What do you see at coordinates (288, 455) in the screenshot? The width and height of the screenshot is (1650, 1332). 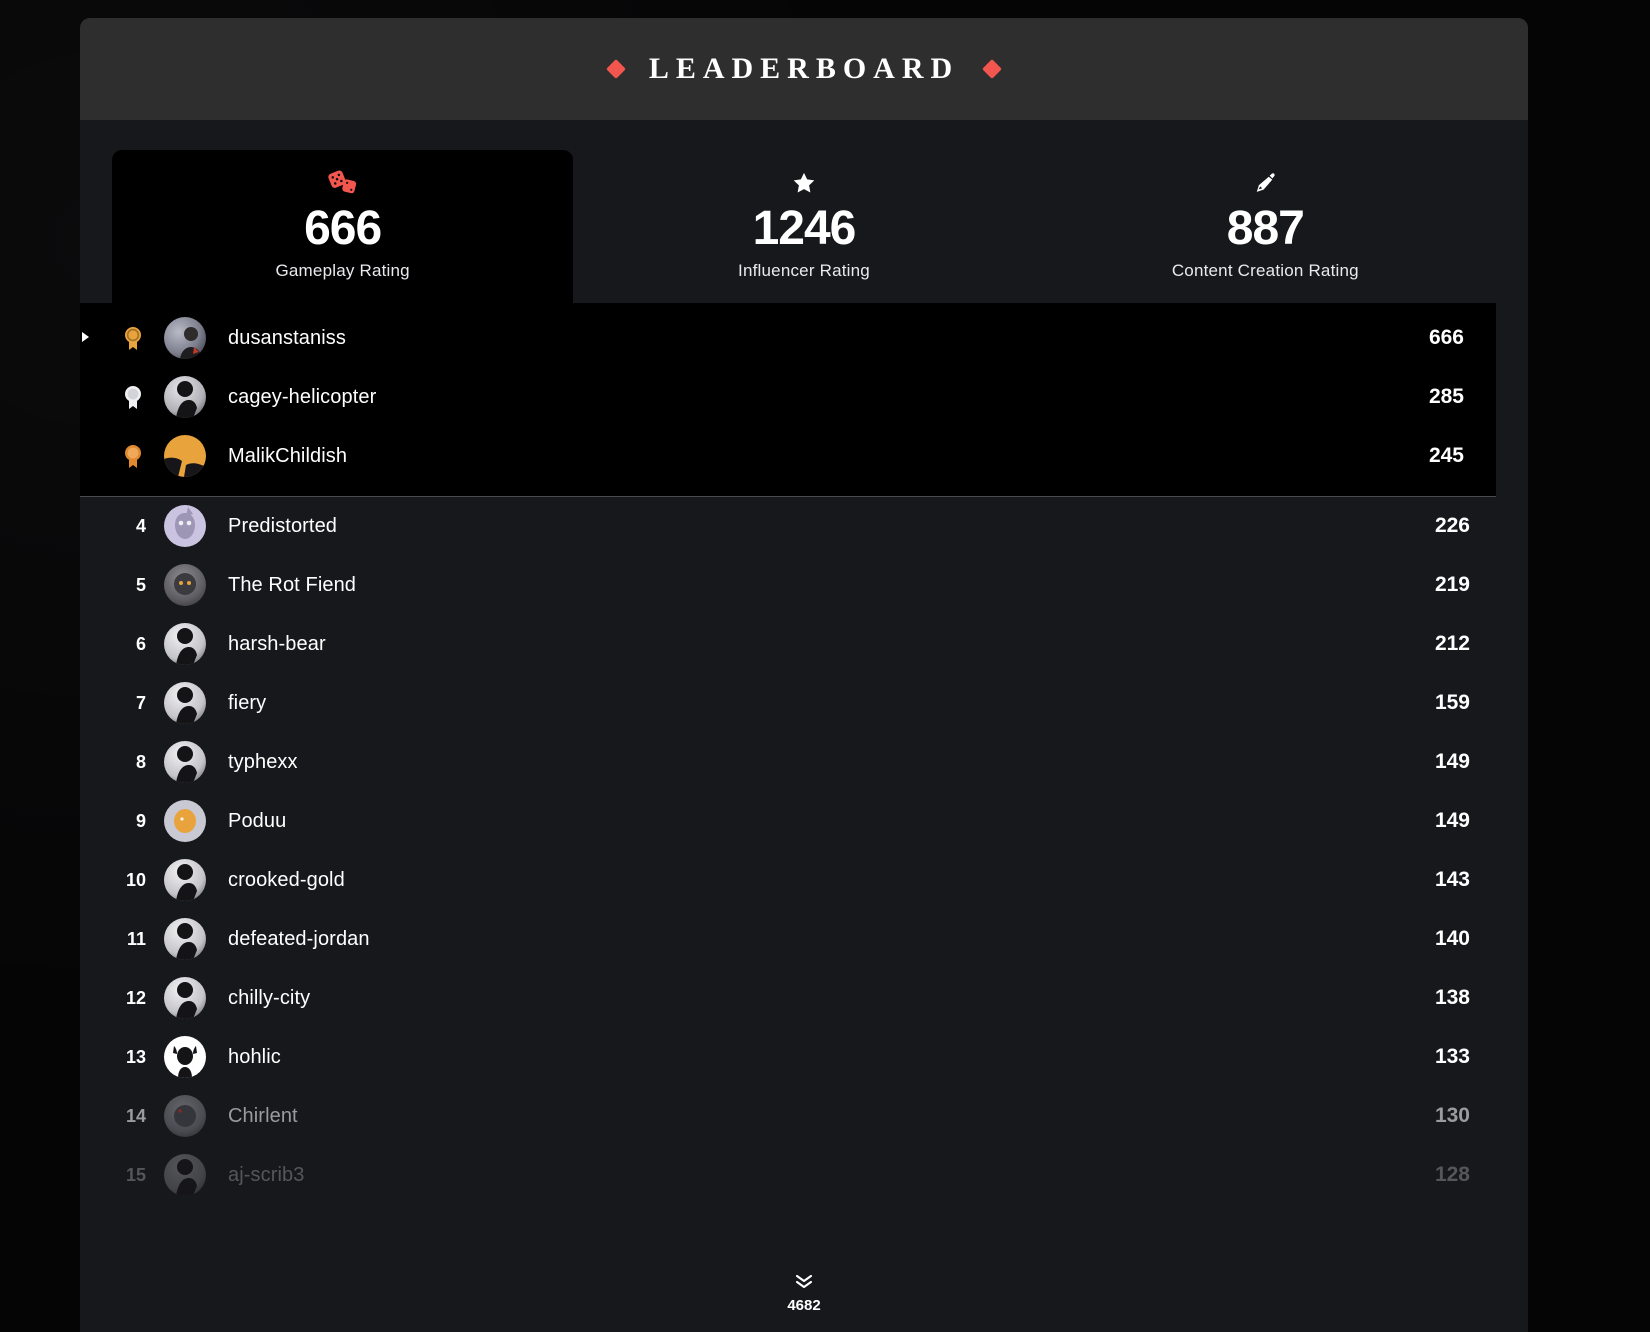 I see `player-name: MalikChildish` at bounding box center [288, 455].